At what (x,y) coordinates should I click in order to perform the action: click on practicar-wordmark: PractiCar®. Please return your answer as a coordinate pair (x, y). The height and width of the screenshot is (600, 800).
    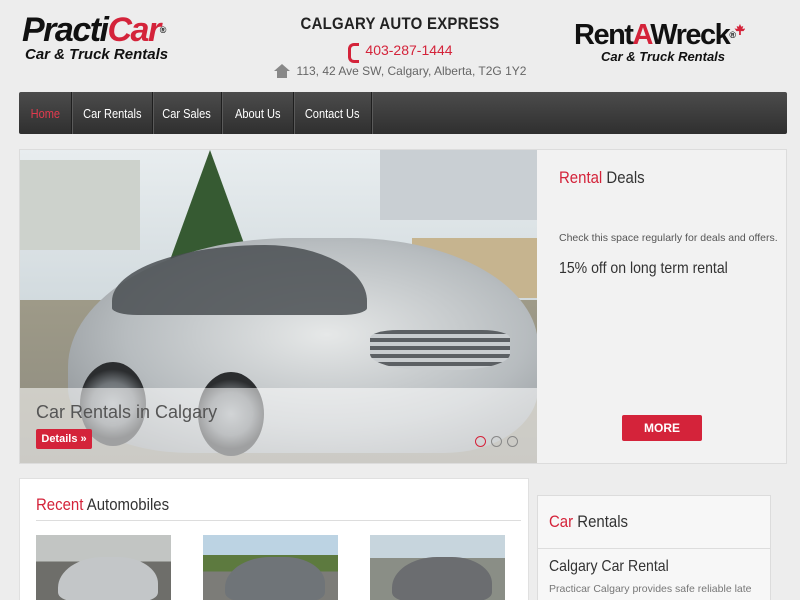
    Looking at the image, I should click on (94, 30).